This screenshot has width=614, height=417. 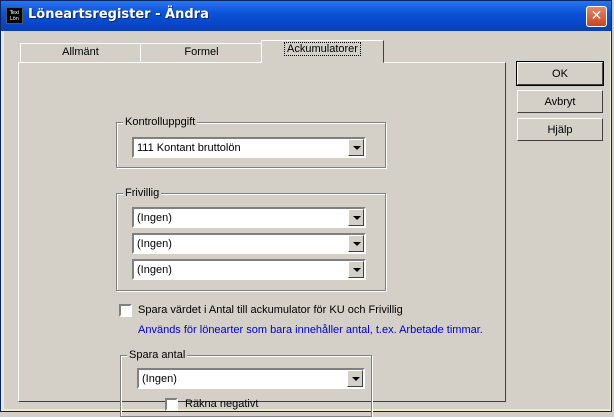 I want to click on tab-label: Allmänt, so click(x=80, y=52).